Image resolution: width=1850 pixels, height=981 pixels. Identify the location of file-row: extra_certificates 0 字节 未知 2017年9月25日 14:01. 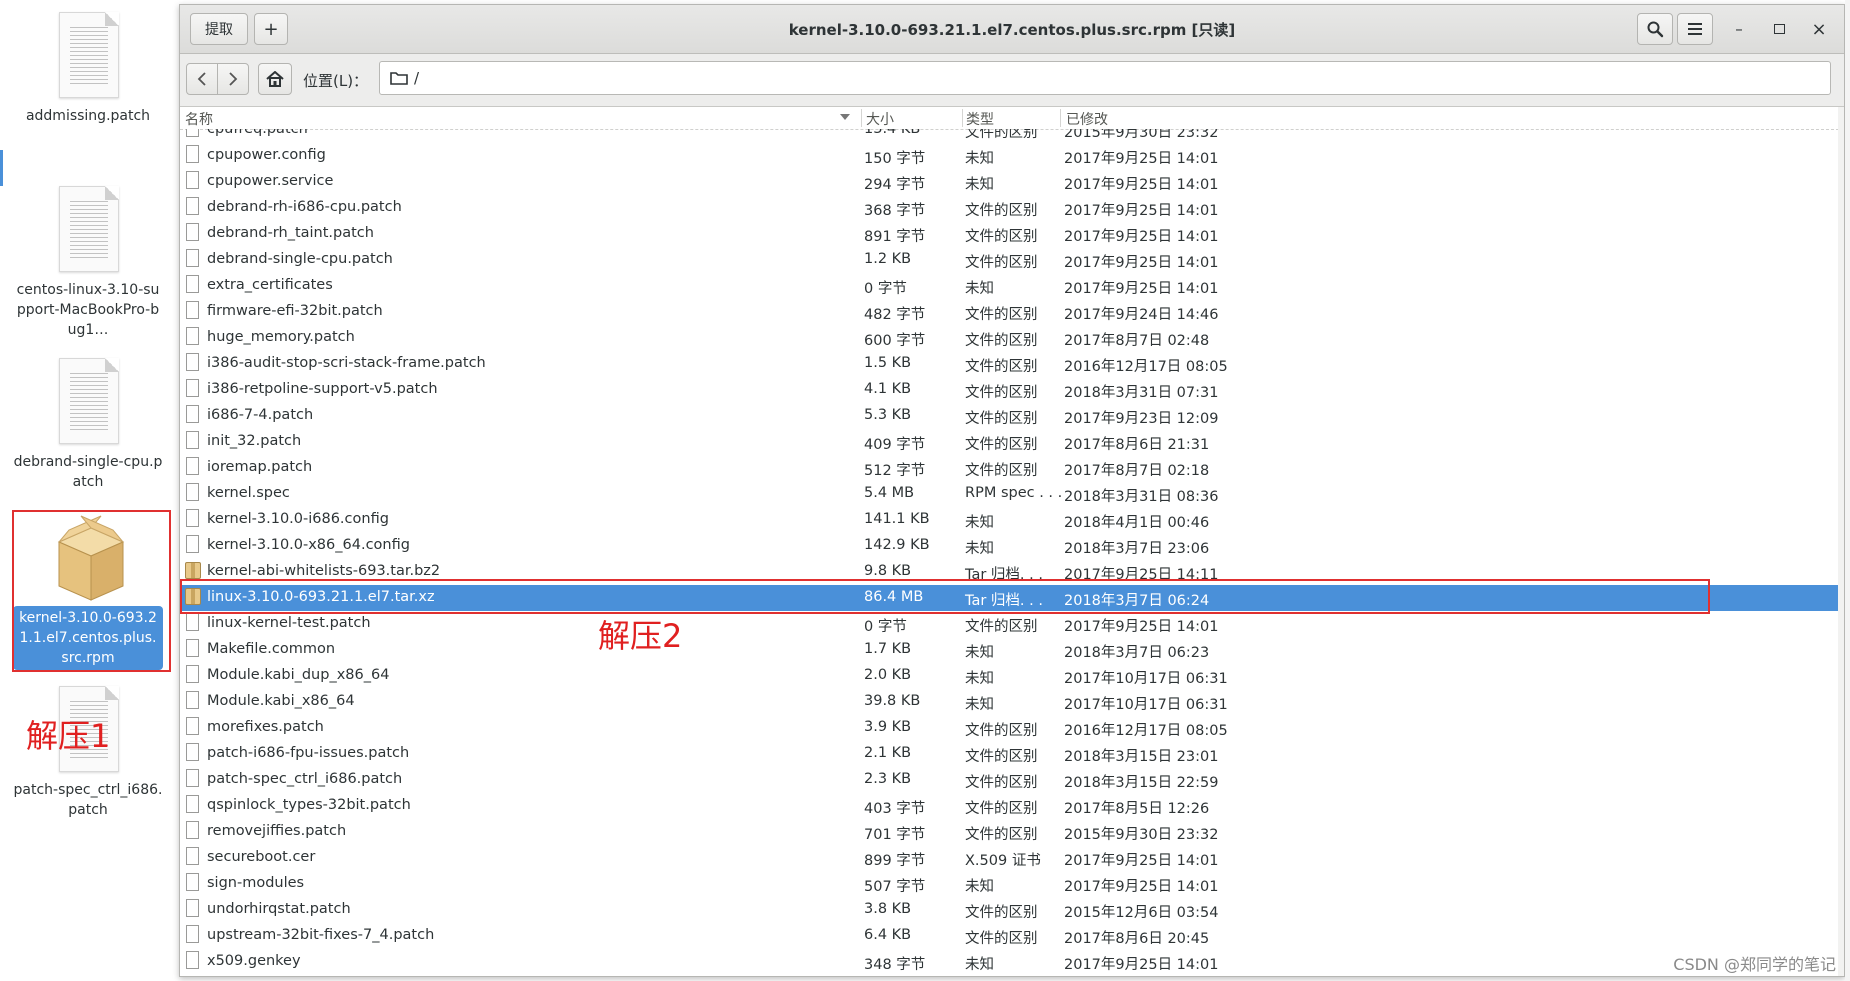
(1012, 286).